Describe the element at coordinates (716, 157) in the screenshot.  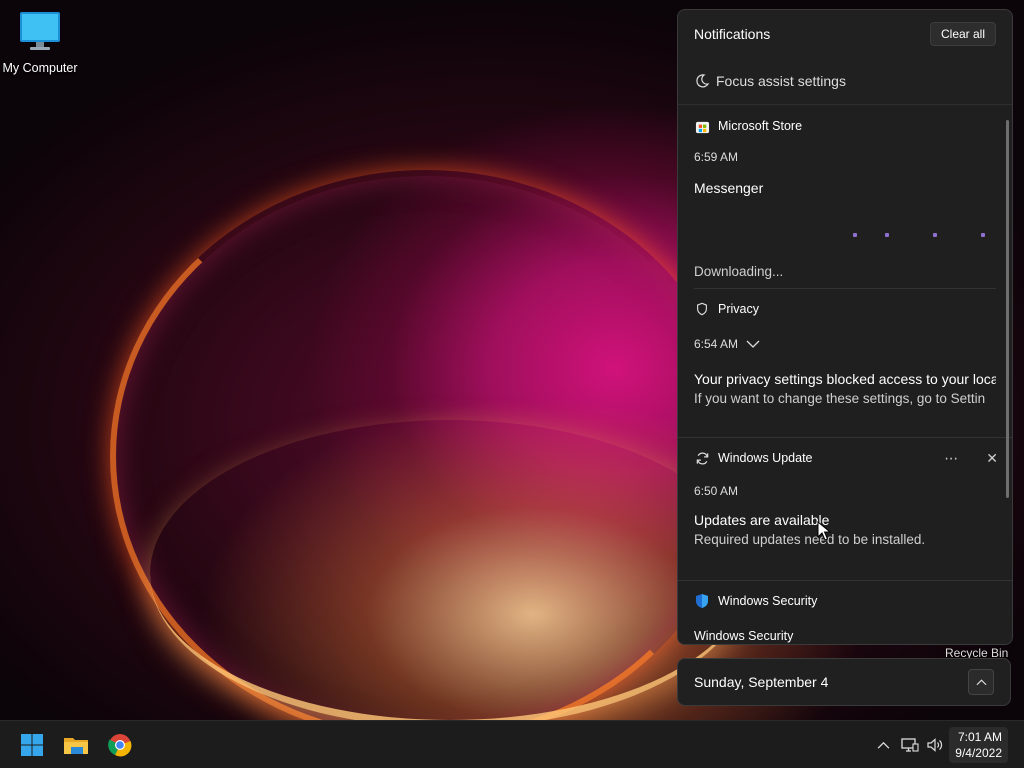
I see `notification-time: 6:59 AM` at that location.